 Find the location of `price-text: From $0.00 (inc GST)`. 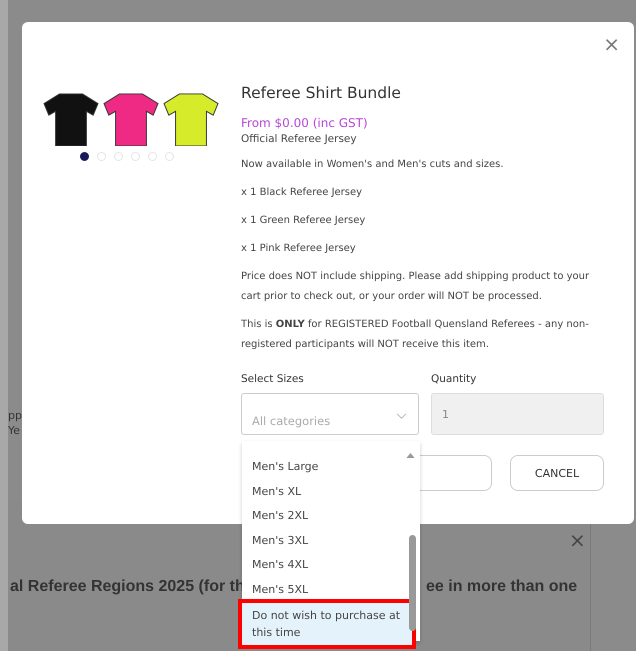

price-text: From $0.00 (inc GST) is located at coordinates (305, 123).